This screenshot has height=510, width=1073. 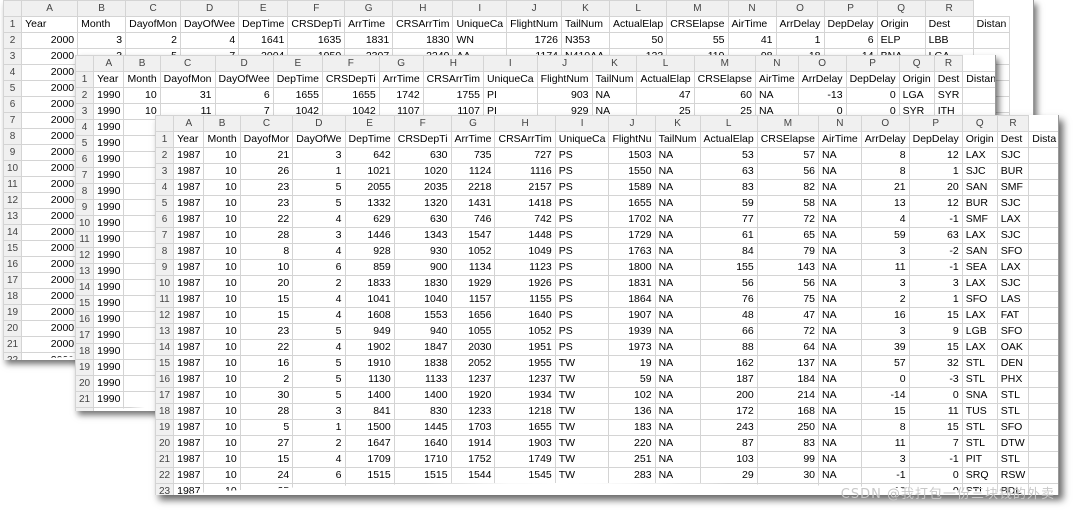 What do you see at coordinates (979, 395) in the screenshot?
I see `data-cell: SNA` at bounding box center [979, 395].